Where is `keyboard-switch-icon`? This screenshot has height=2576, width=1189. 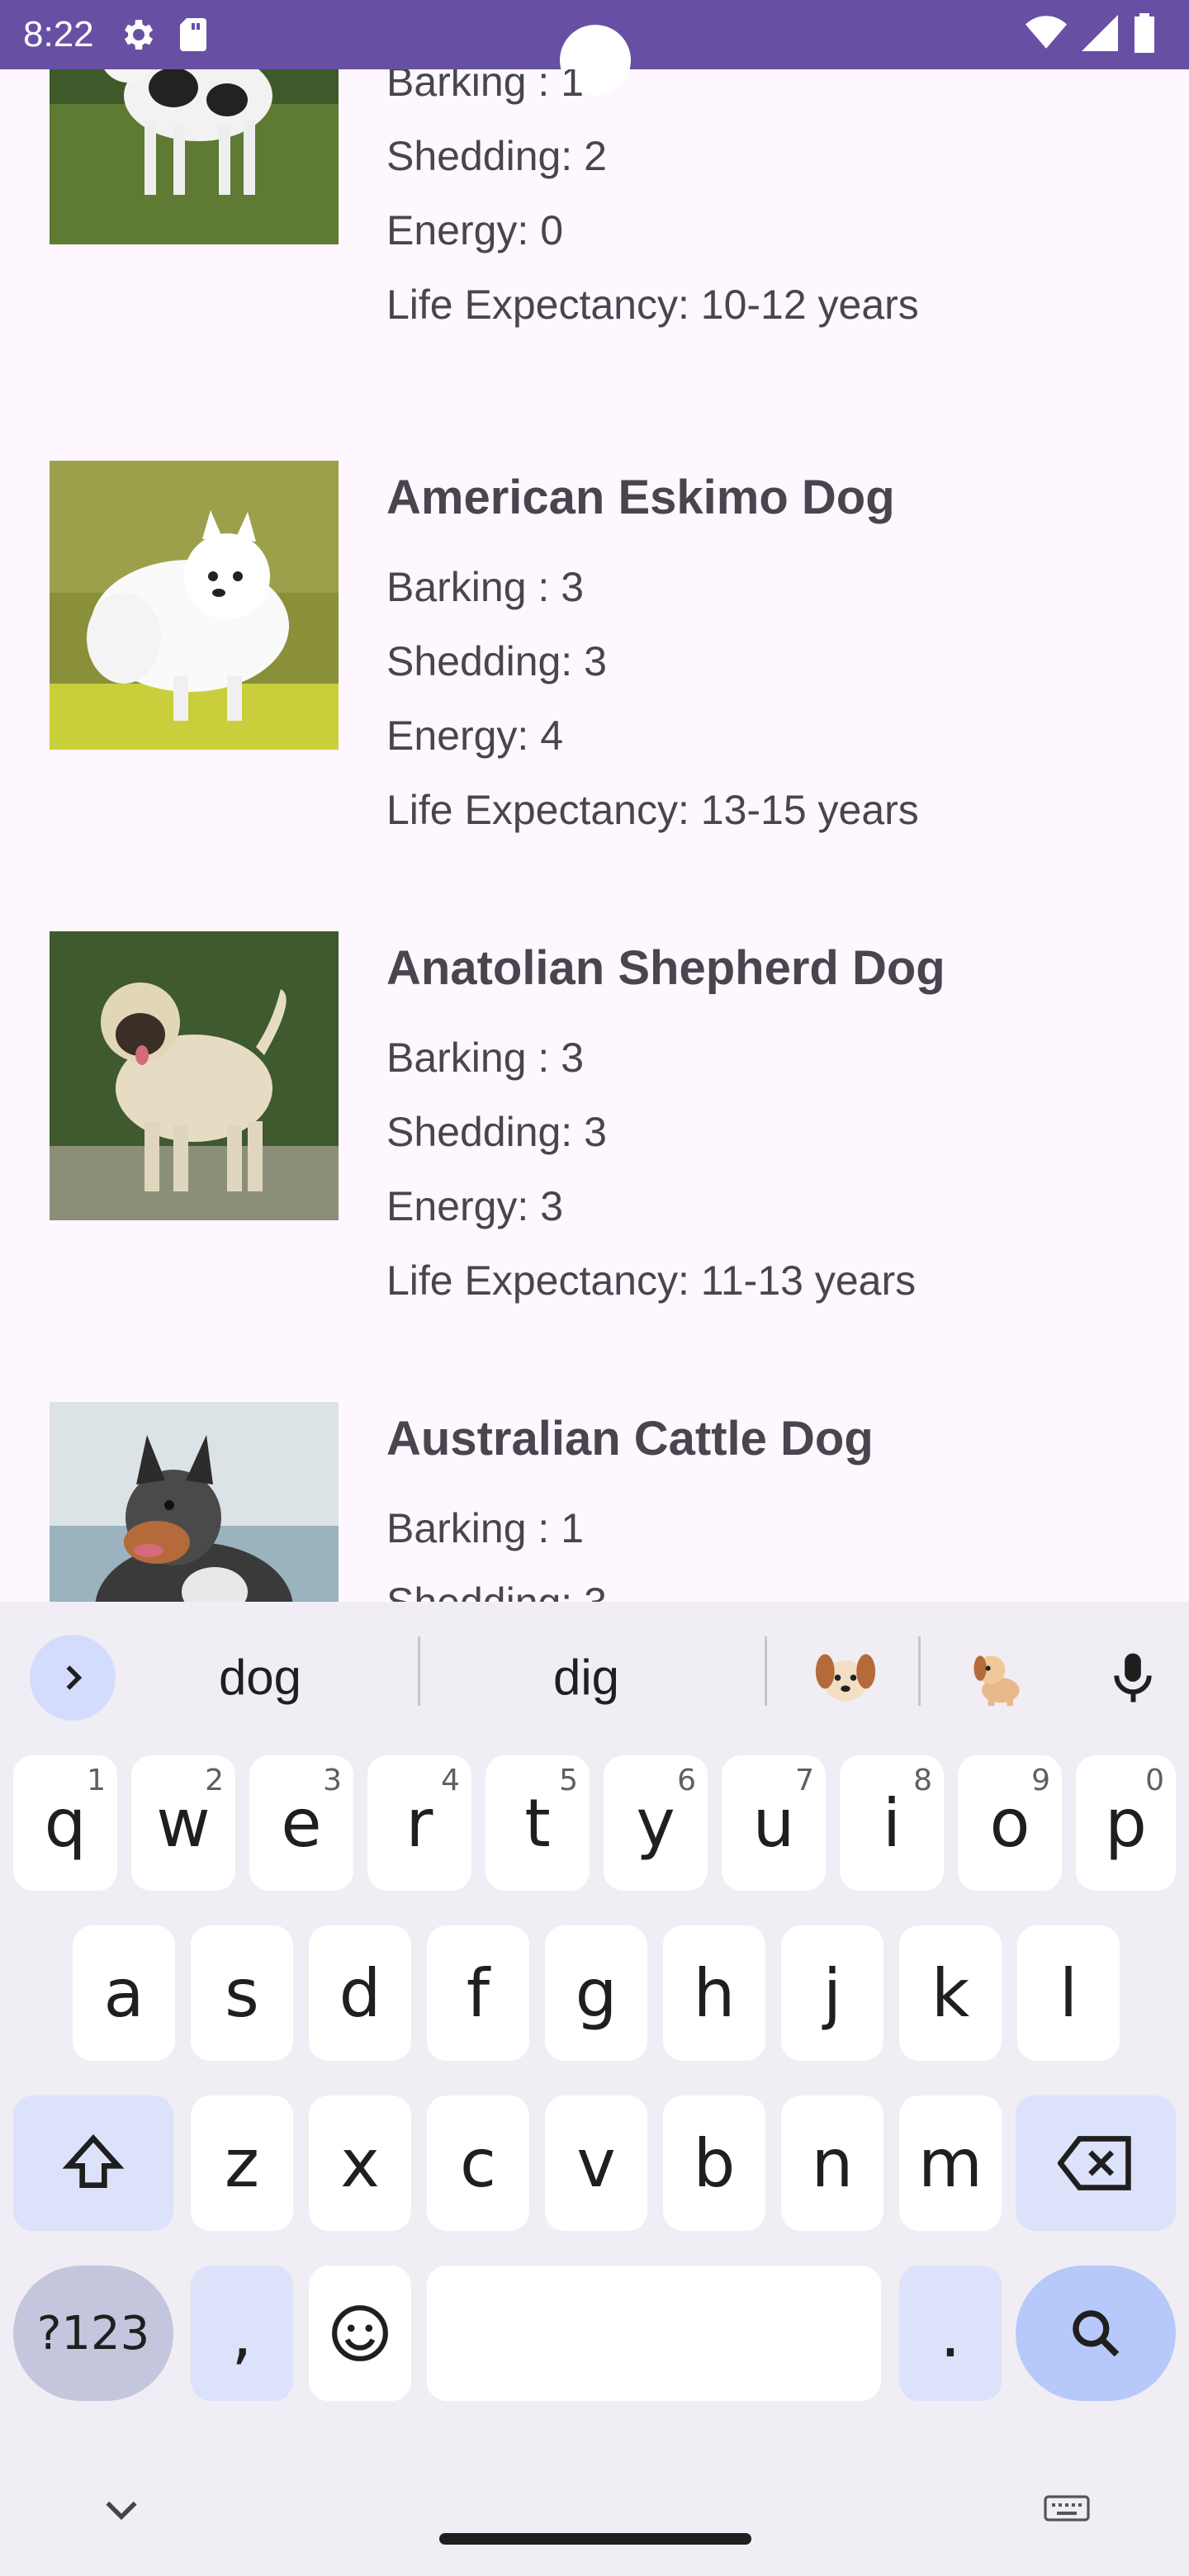
keyboard-switch-icon is located at coordinates (1067, 2512).